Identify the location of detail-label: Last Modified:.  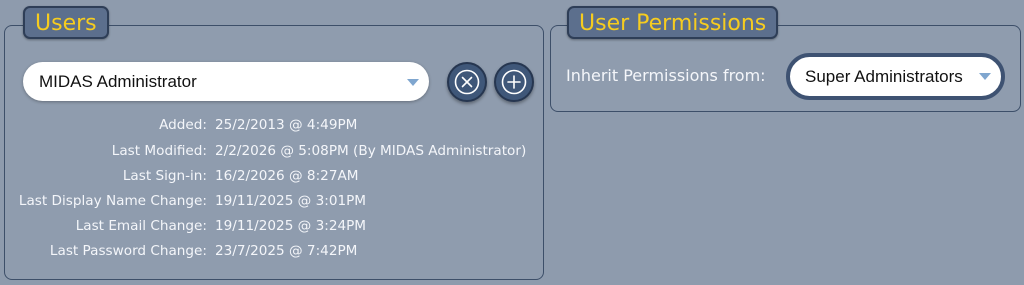
(159, 151).